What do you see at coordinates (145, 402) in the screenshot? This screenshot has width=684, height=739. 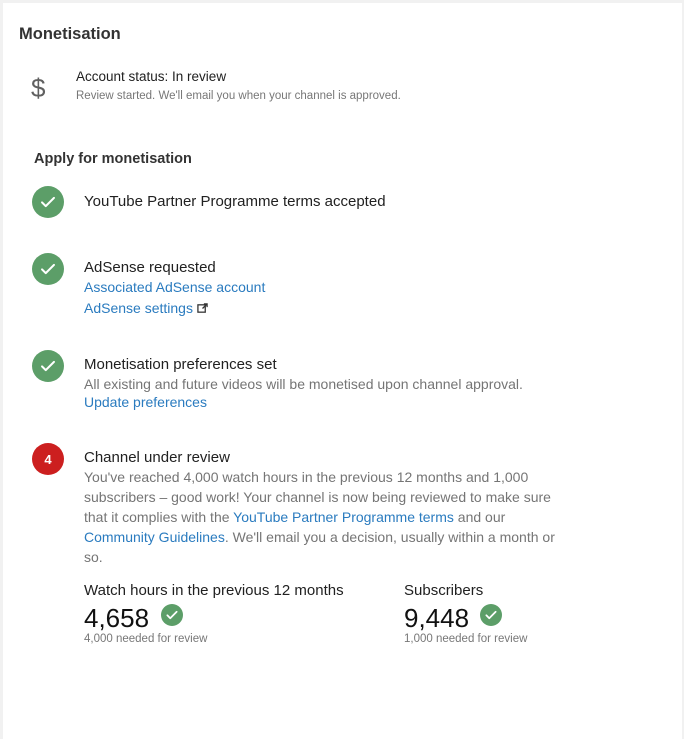 I see `update-preferences-link: Update preferences` at bounding box center [145, 402].